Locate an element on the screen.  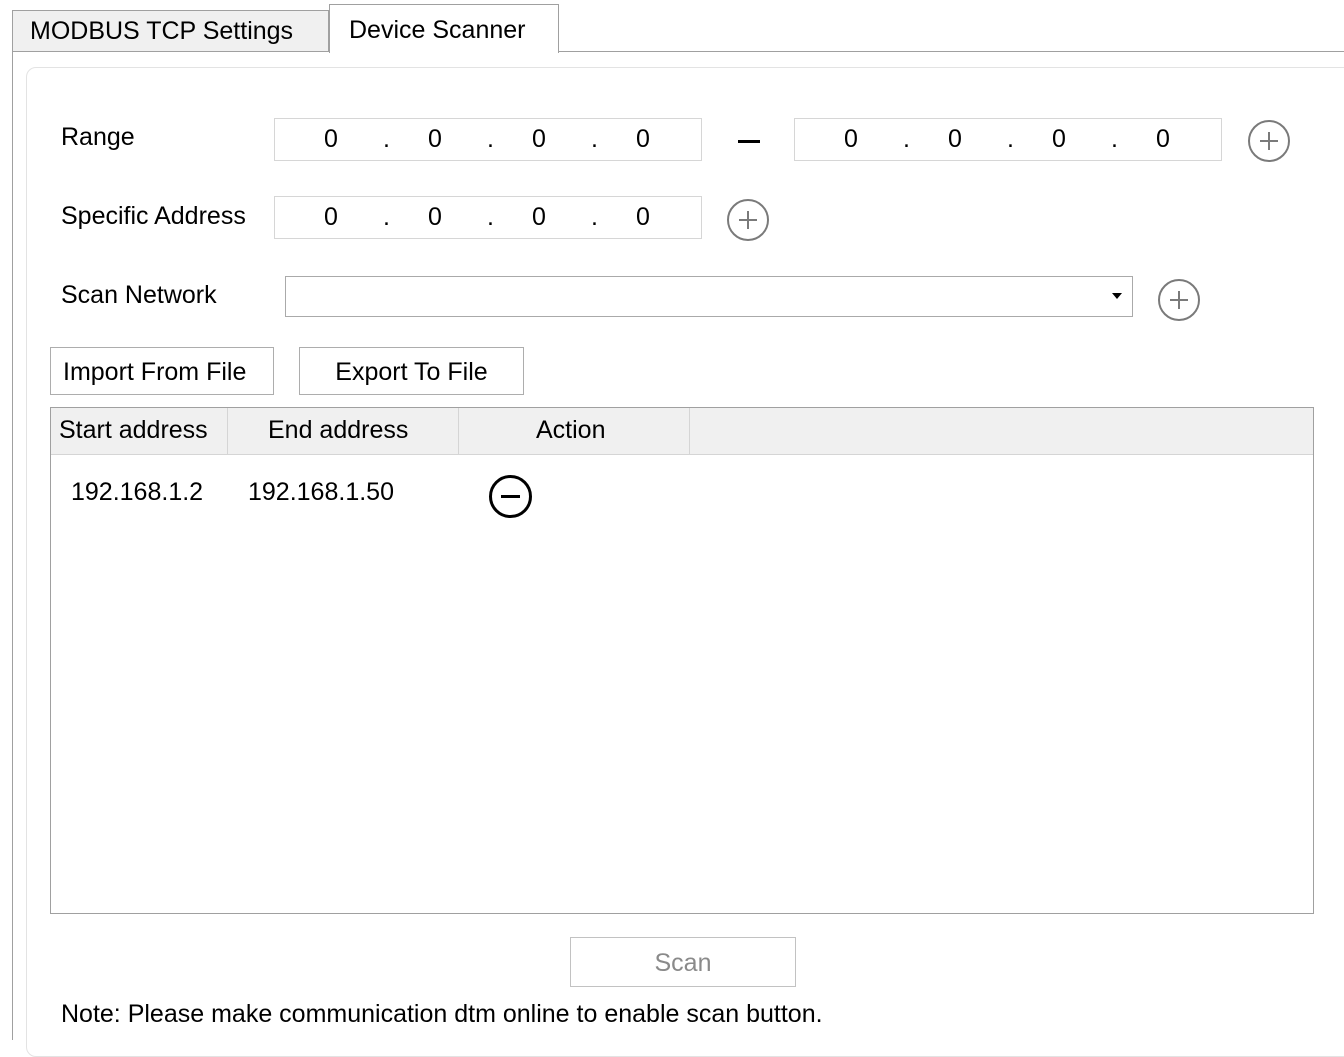
tab-device-scanner: Device Scanner is located at coordinates (444, 28).